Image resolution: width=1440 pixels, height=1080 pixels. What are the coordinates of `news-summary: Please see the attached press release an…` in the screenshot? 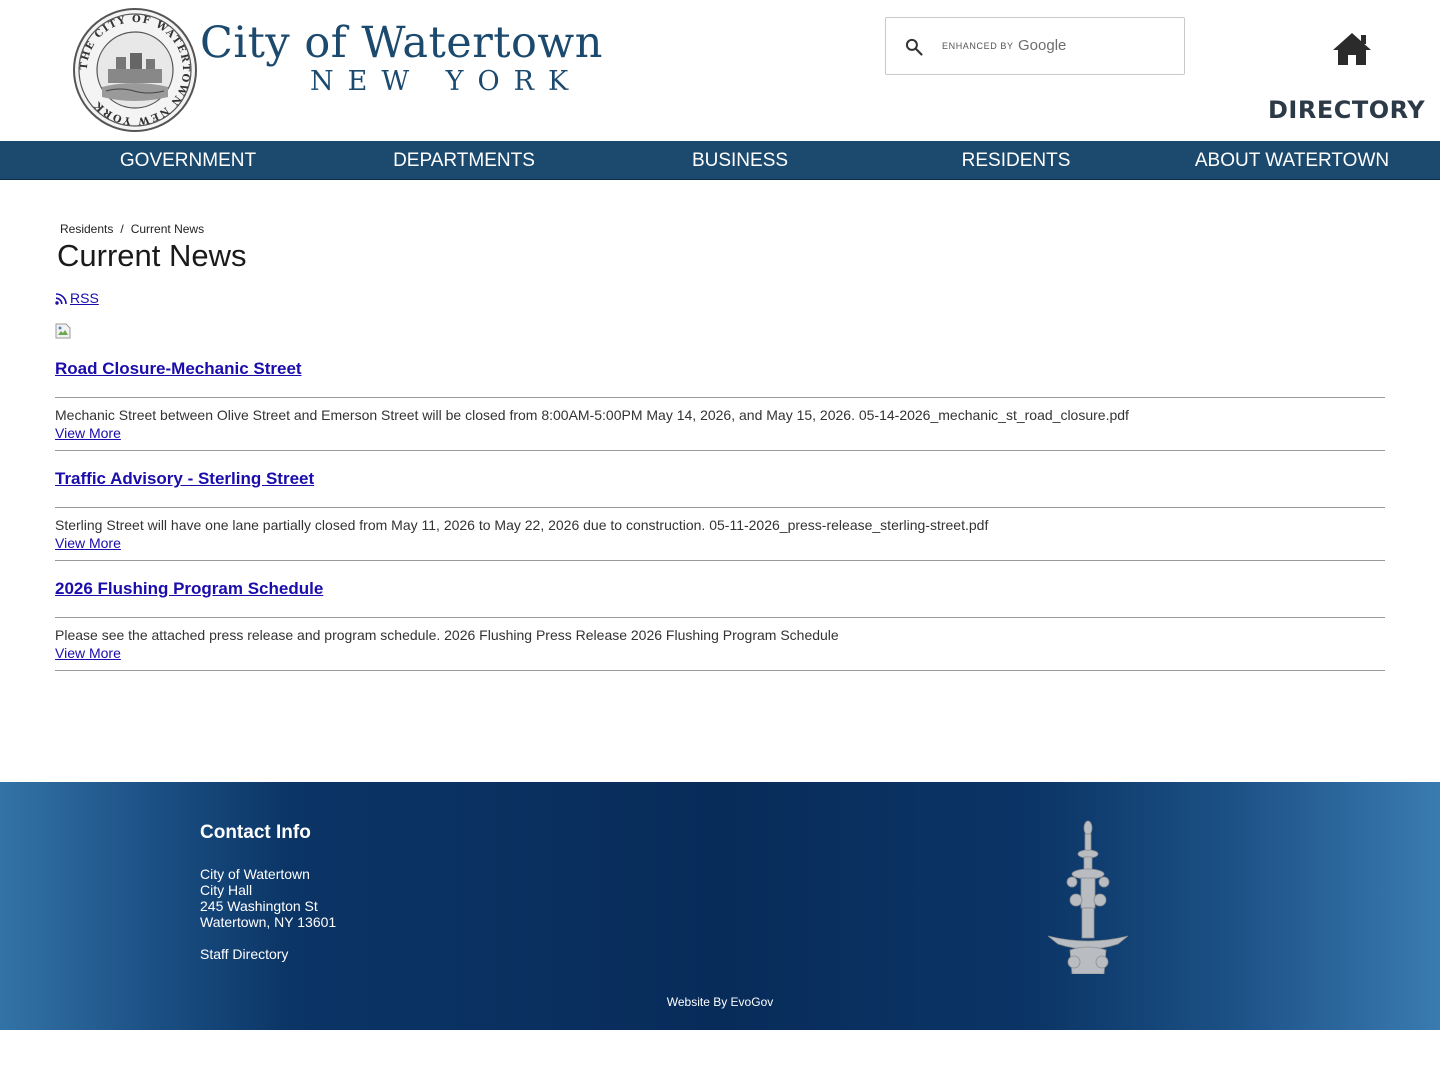 It's located at (447, 635).